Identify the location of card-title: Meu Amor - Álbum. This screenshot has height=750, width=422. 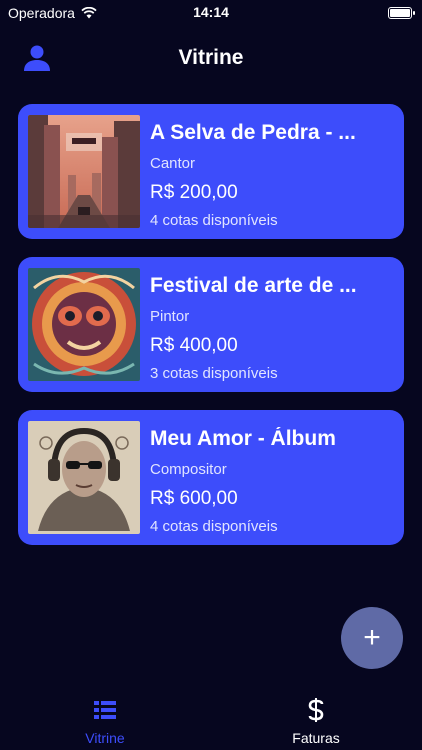
(243, 438).